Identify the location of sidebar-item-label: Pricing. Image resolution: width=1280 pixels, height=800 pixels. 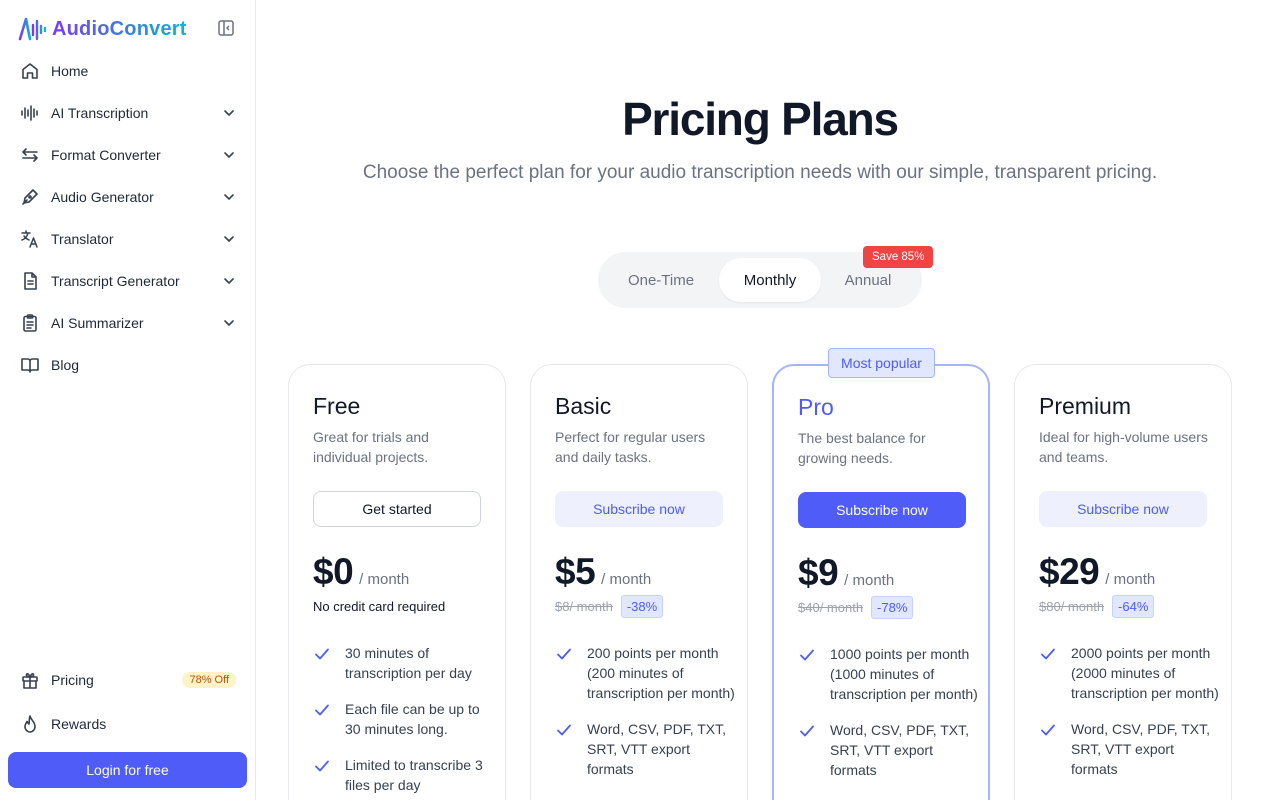
(72, 680).